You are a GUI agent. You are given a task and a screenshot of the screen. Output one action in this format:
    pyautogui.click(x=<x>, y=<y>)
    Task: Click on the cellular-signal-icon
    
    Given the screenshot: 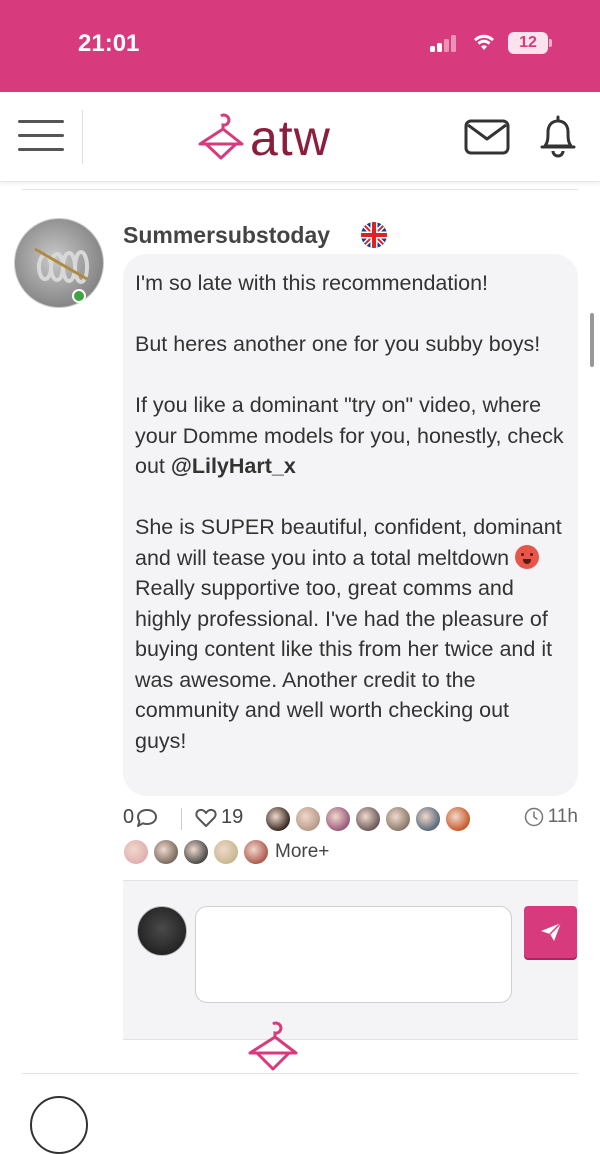 What is the action you would take?
    pyautogui.click(x=445, y=43)
    